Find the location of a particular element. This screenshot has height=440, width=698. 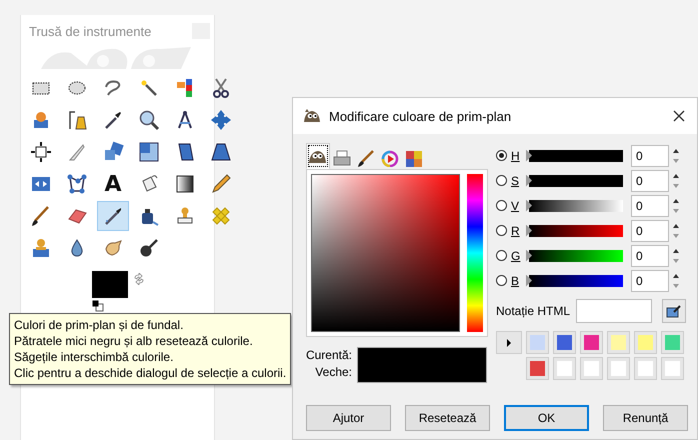

channel-label: R is located at coordinates (516, 231).